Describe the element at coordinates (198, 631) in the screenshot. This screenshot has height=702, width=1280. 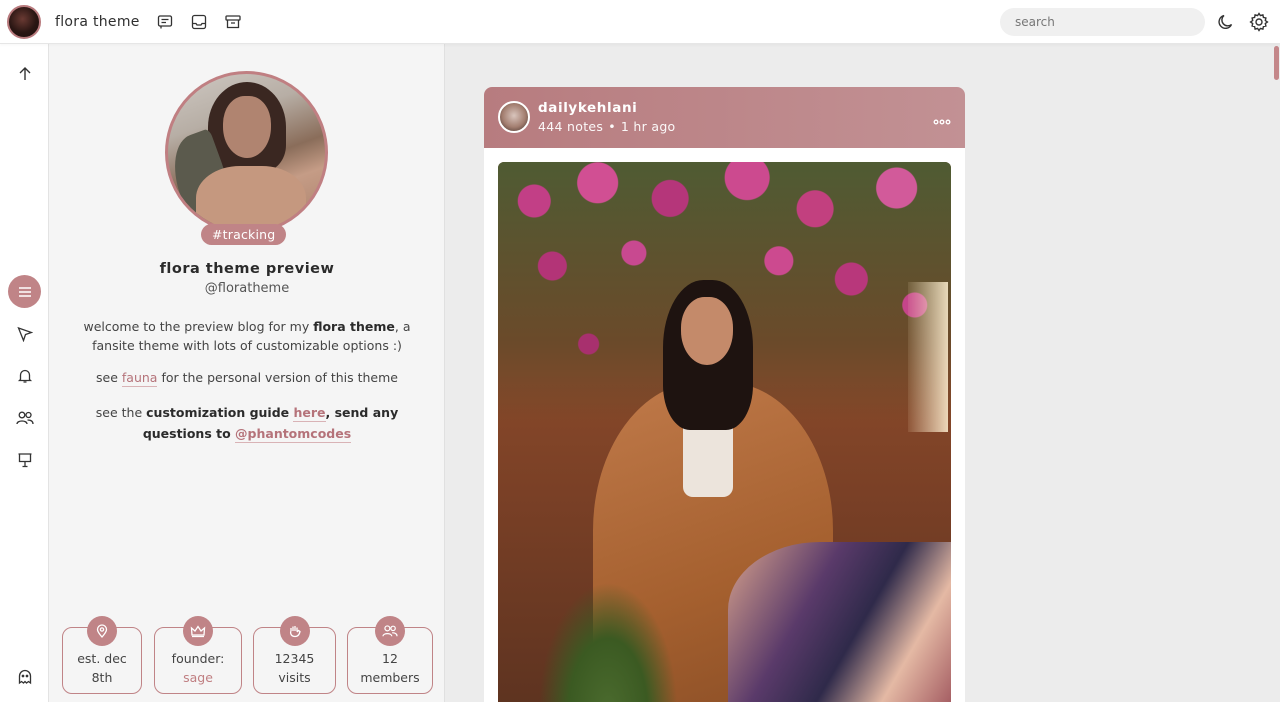
I see `crown-icon` at that location.